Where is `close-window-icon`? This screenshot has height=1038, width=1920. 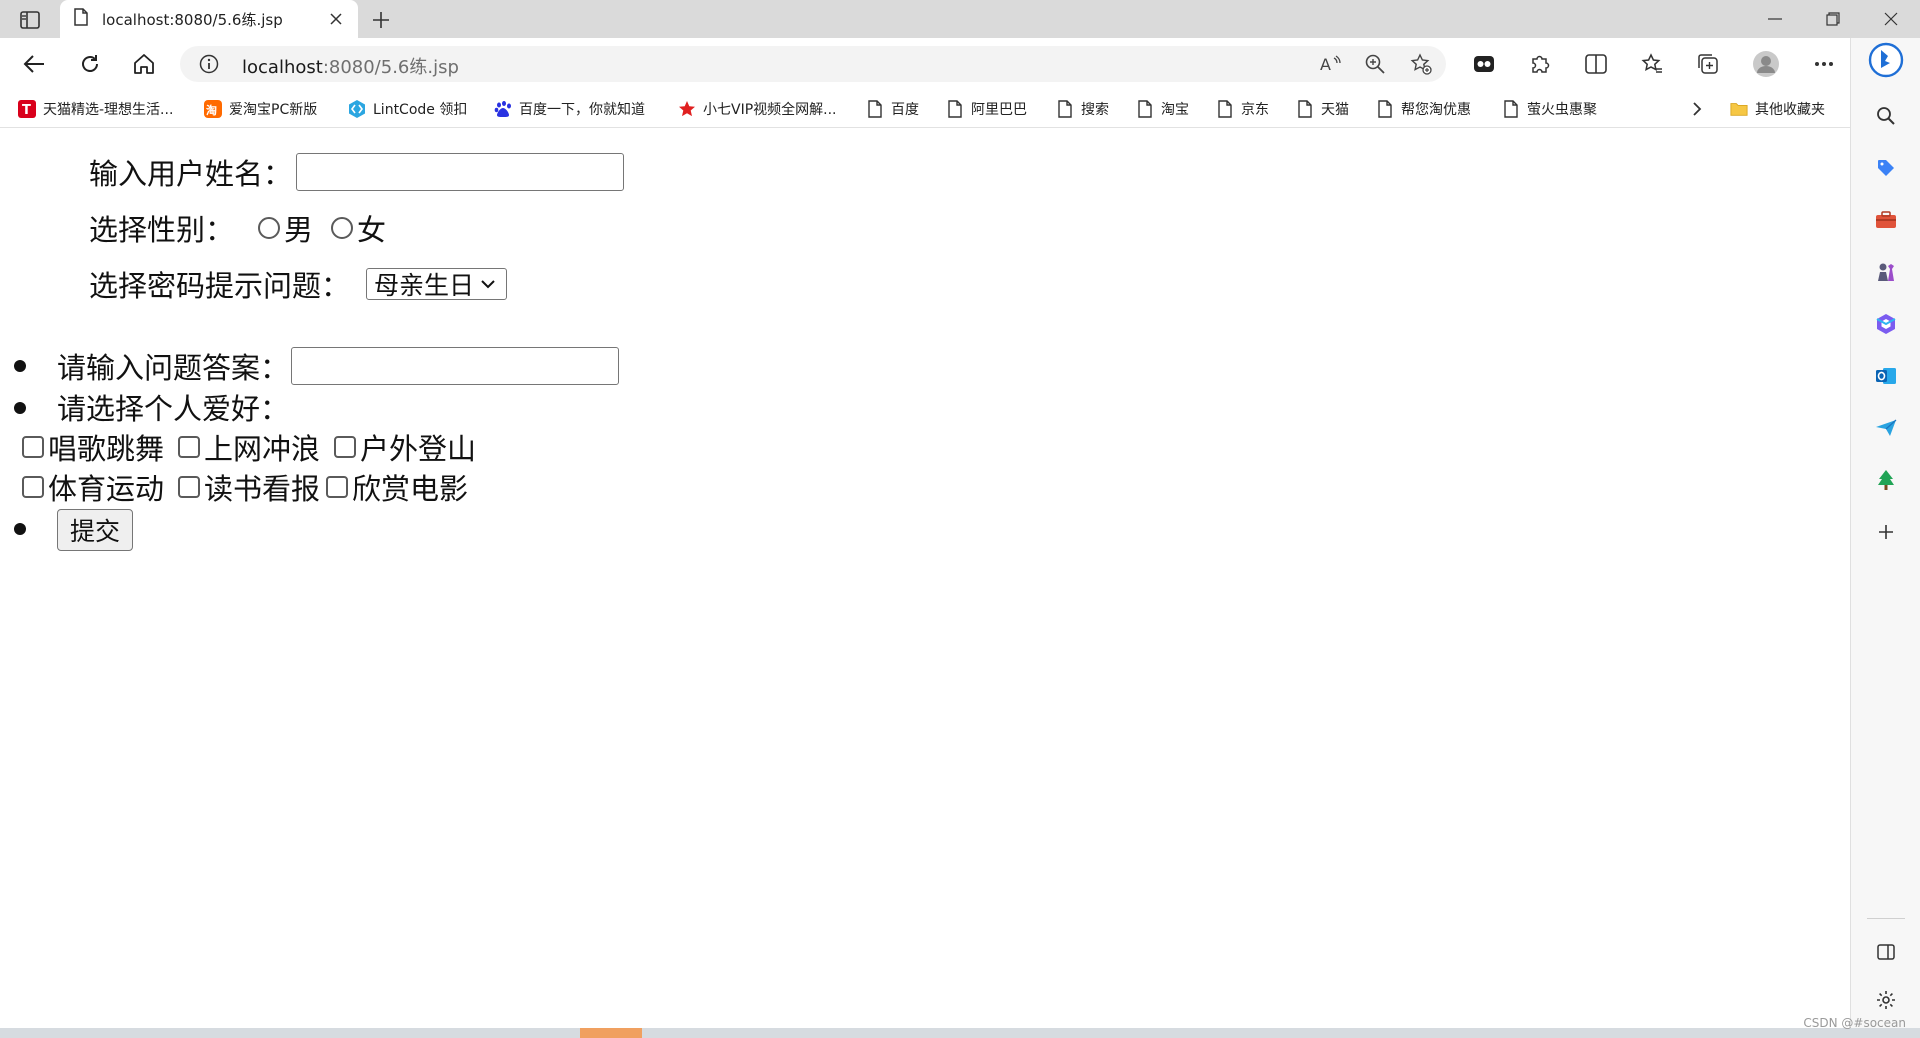 close-window-icon is located at coordinates (1891, 19).